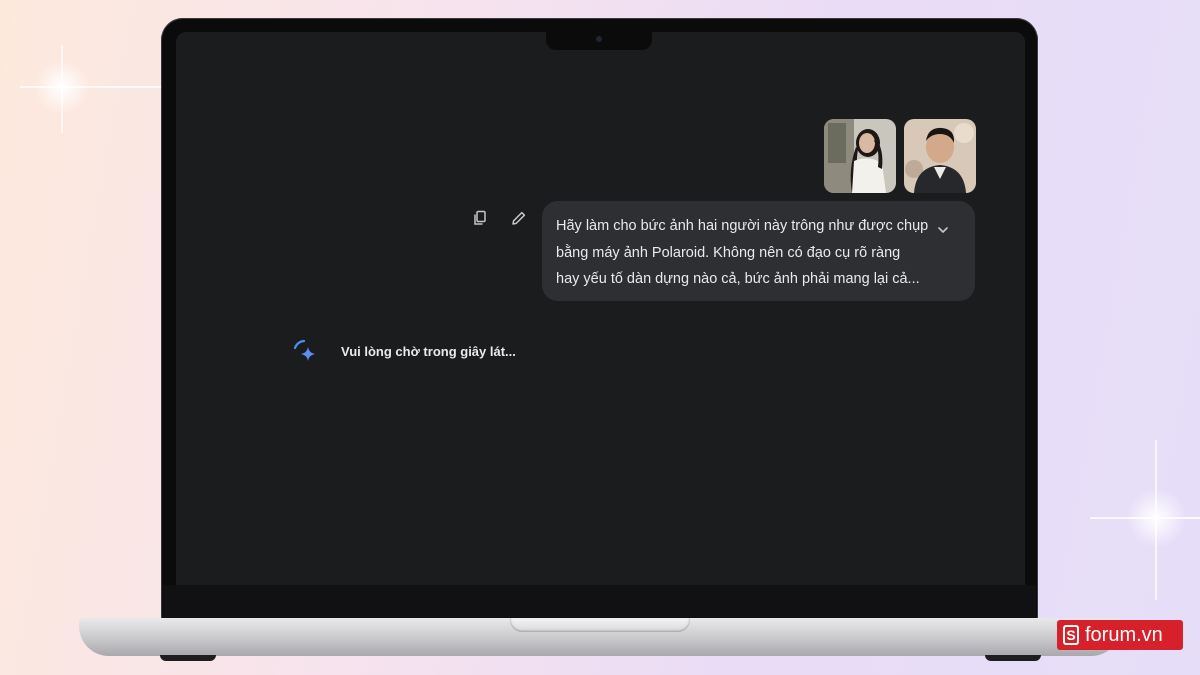 The image size is (1200, 675). Describe the element at coordinates (943, 230) in the screenshot. I see `chevron-down-icon` at that location.